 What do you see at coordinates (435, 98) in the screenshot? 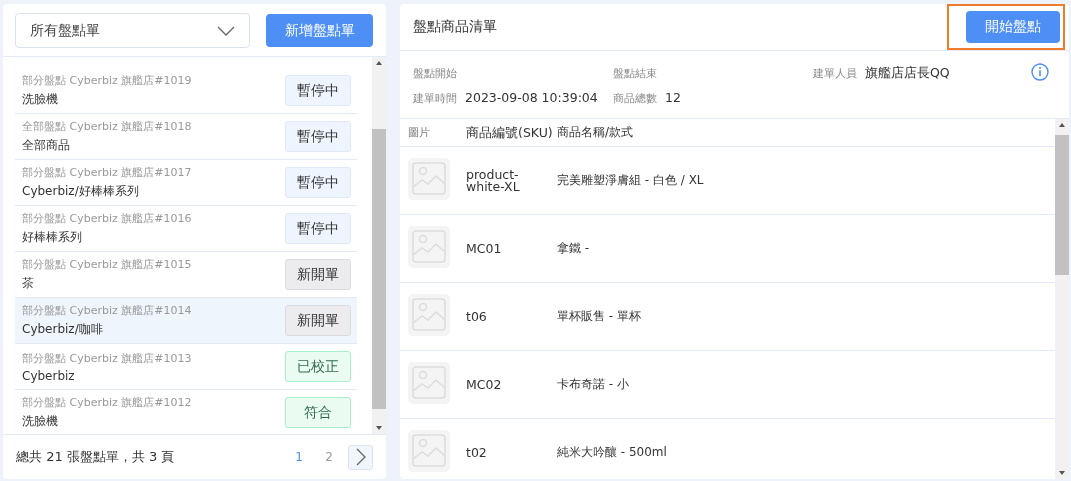
I see `info-label: 建單時間` at bounding box center [435, 98].